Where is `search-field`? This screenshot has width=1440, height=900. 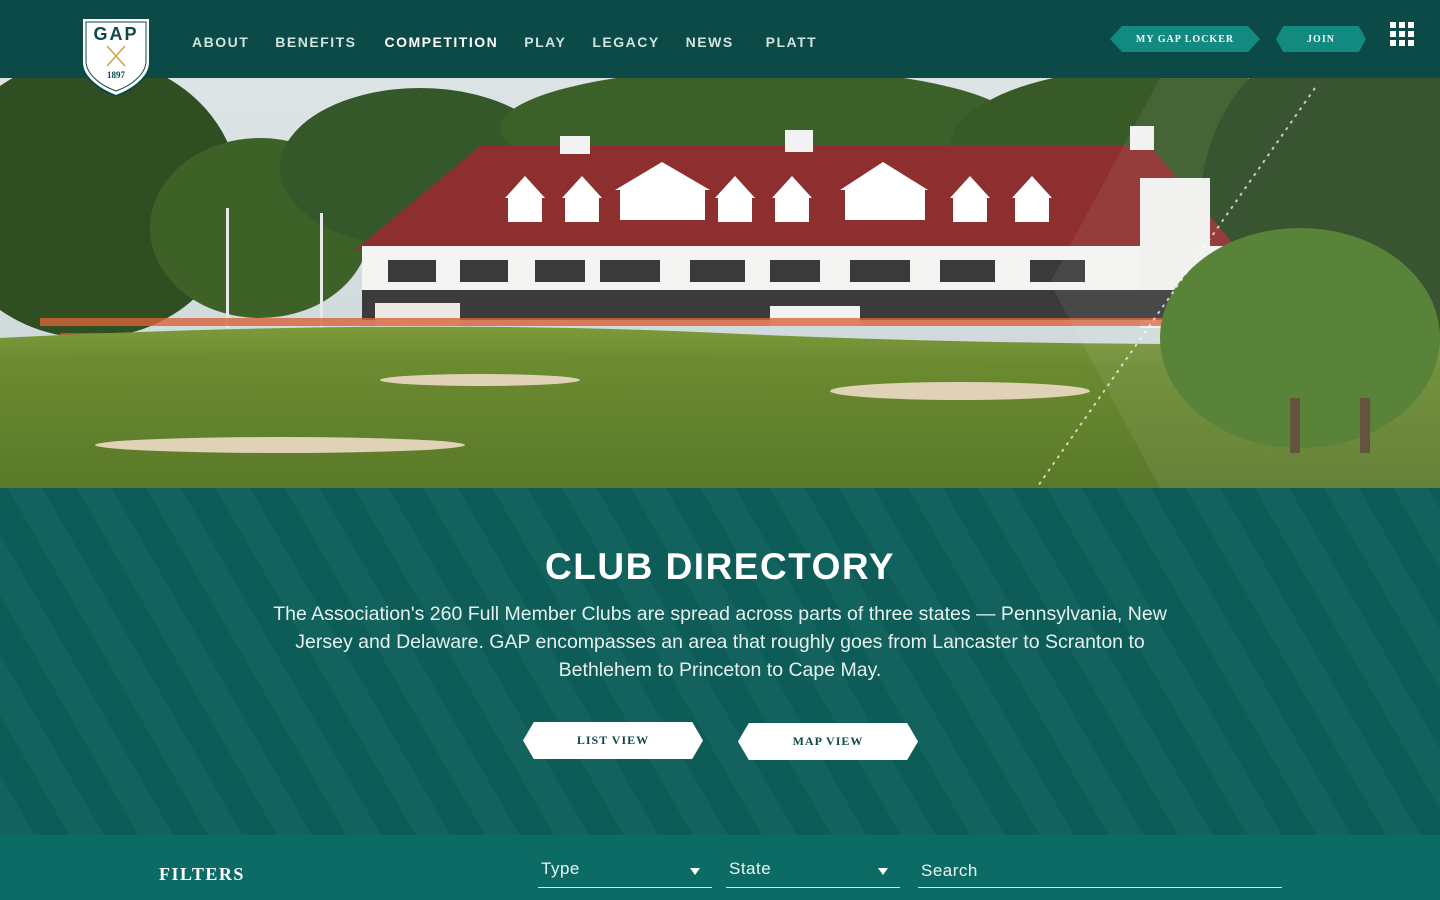 search-field is located at coordinates (1100, 871).